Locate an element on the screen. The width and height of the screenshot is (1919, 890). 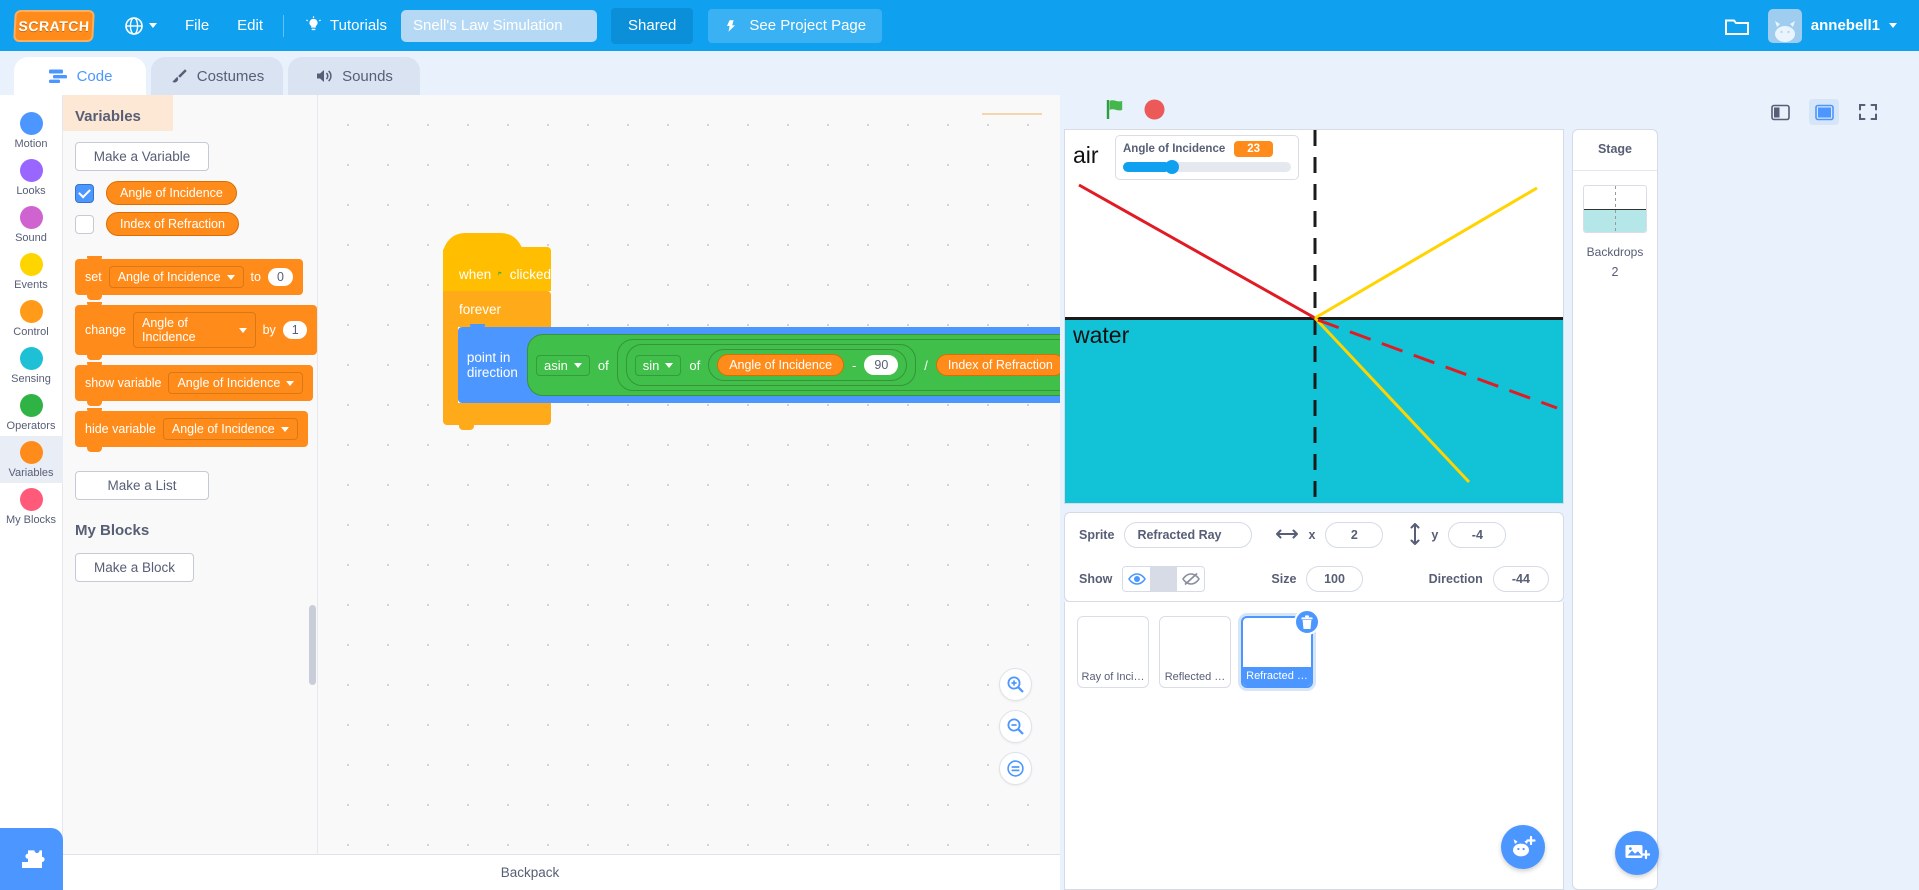
stage-selector-panel: Stage Backdrops 2 is located at coordinates (1615, 509).